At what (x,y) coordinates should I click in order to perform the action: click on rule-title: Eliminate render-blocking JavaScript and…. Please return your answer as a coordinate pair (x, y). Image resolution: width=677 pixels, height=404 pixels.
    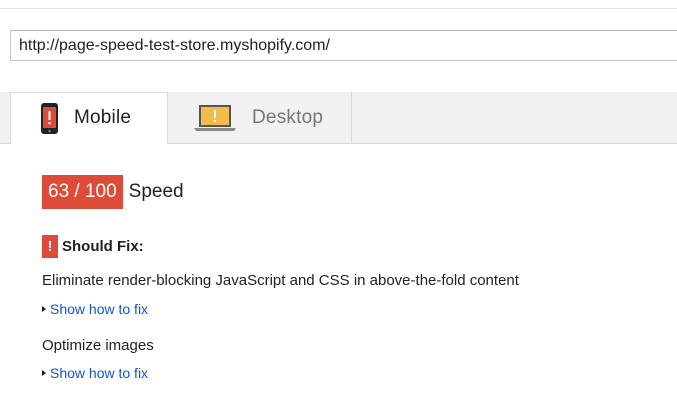
    Looking at the image, I should click on (280, 280).